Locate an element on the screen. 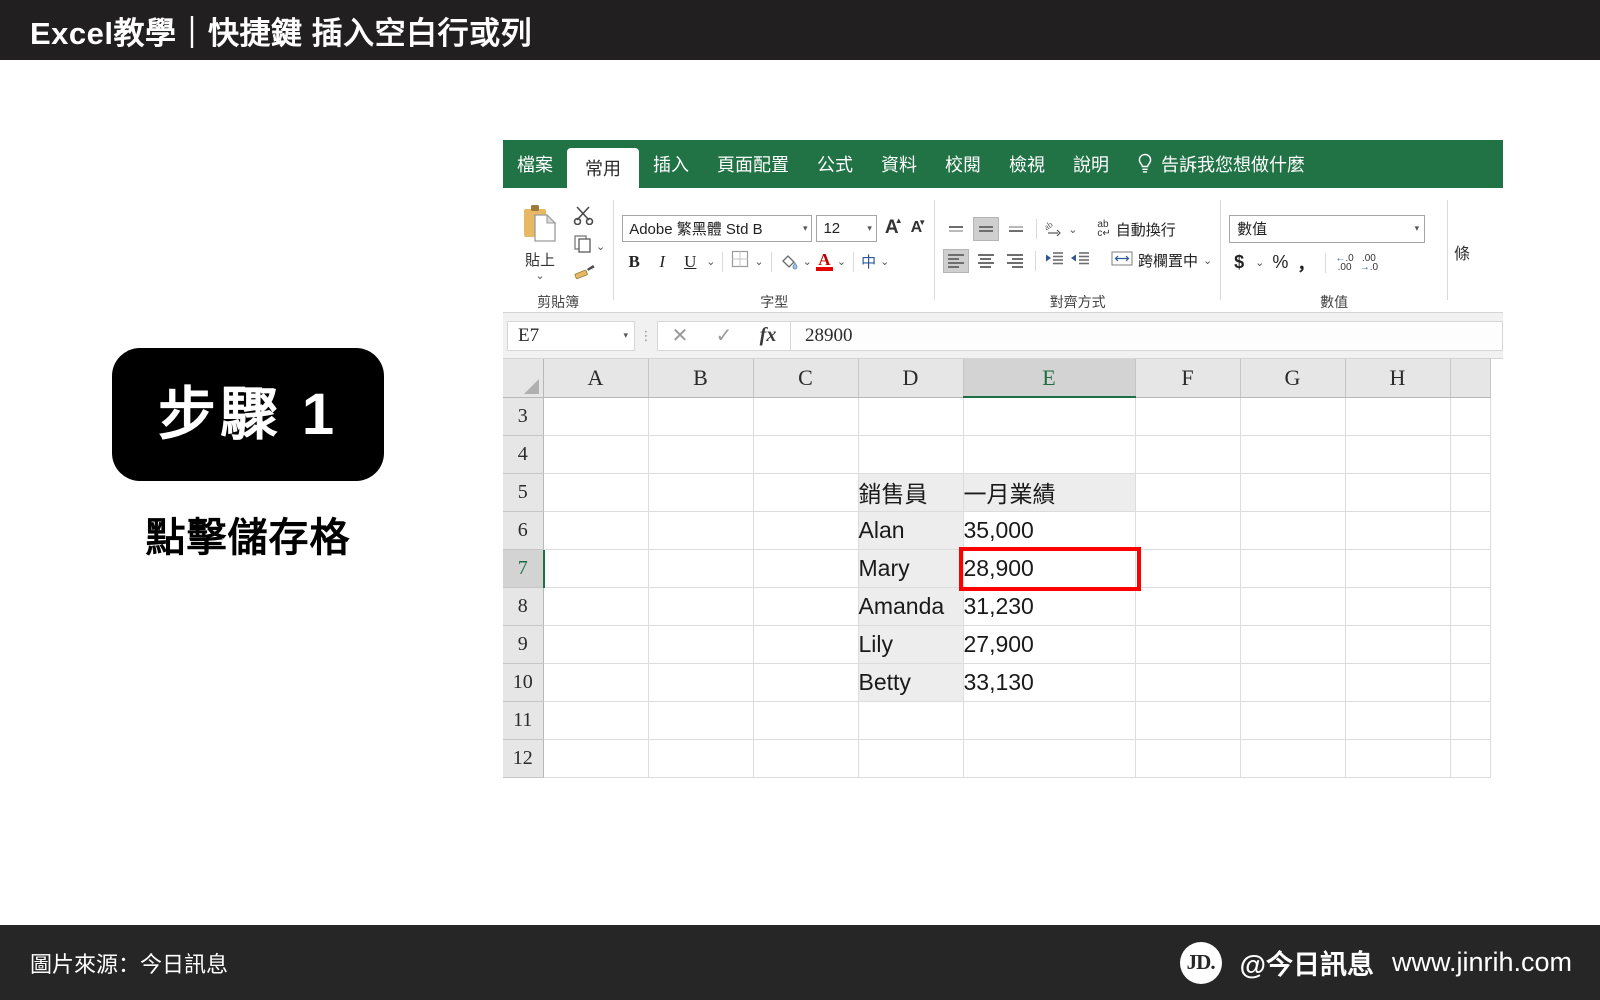  cell-b10 is located at coordinates (701, 682).